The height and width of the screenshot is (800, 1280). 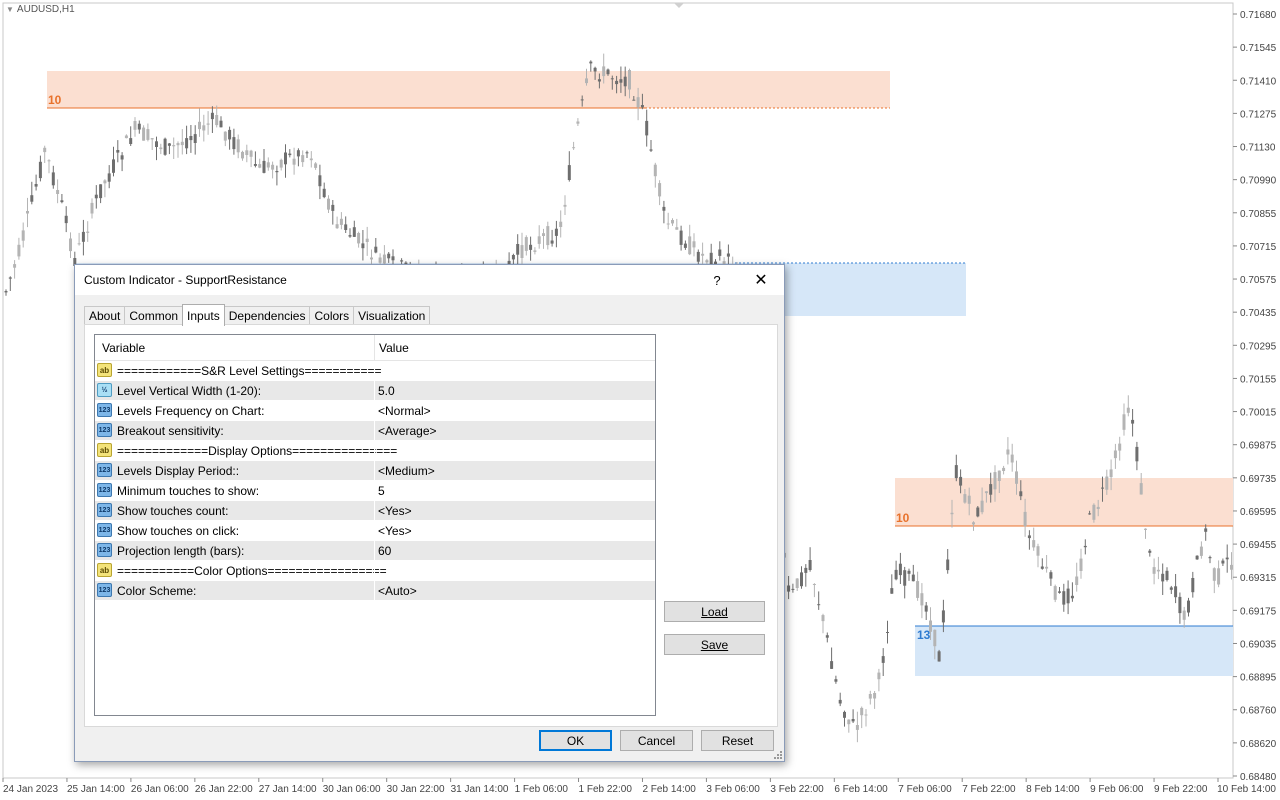 I want to click on tab-inputs: Inputs, so click(x=203, y=315).